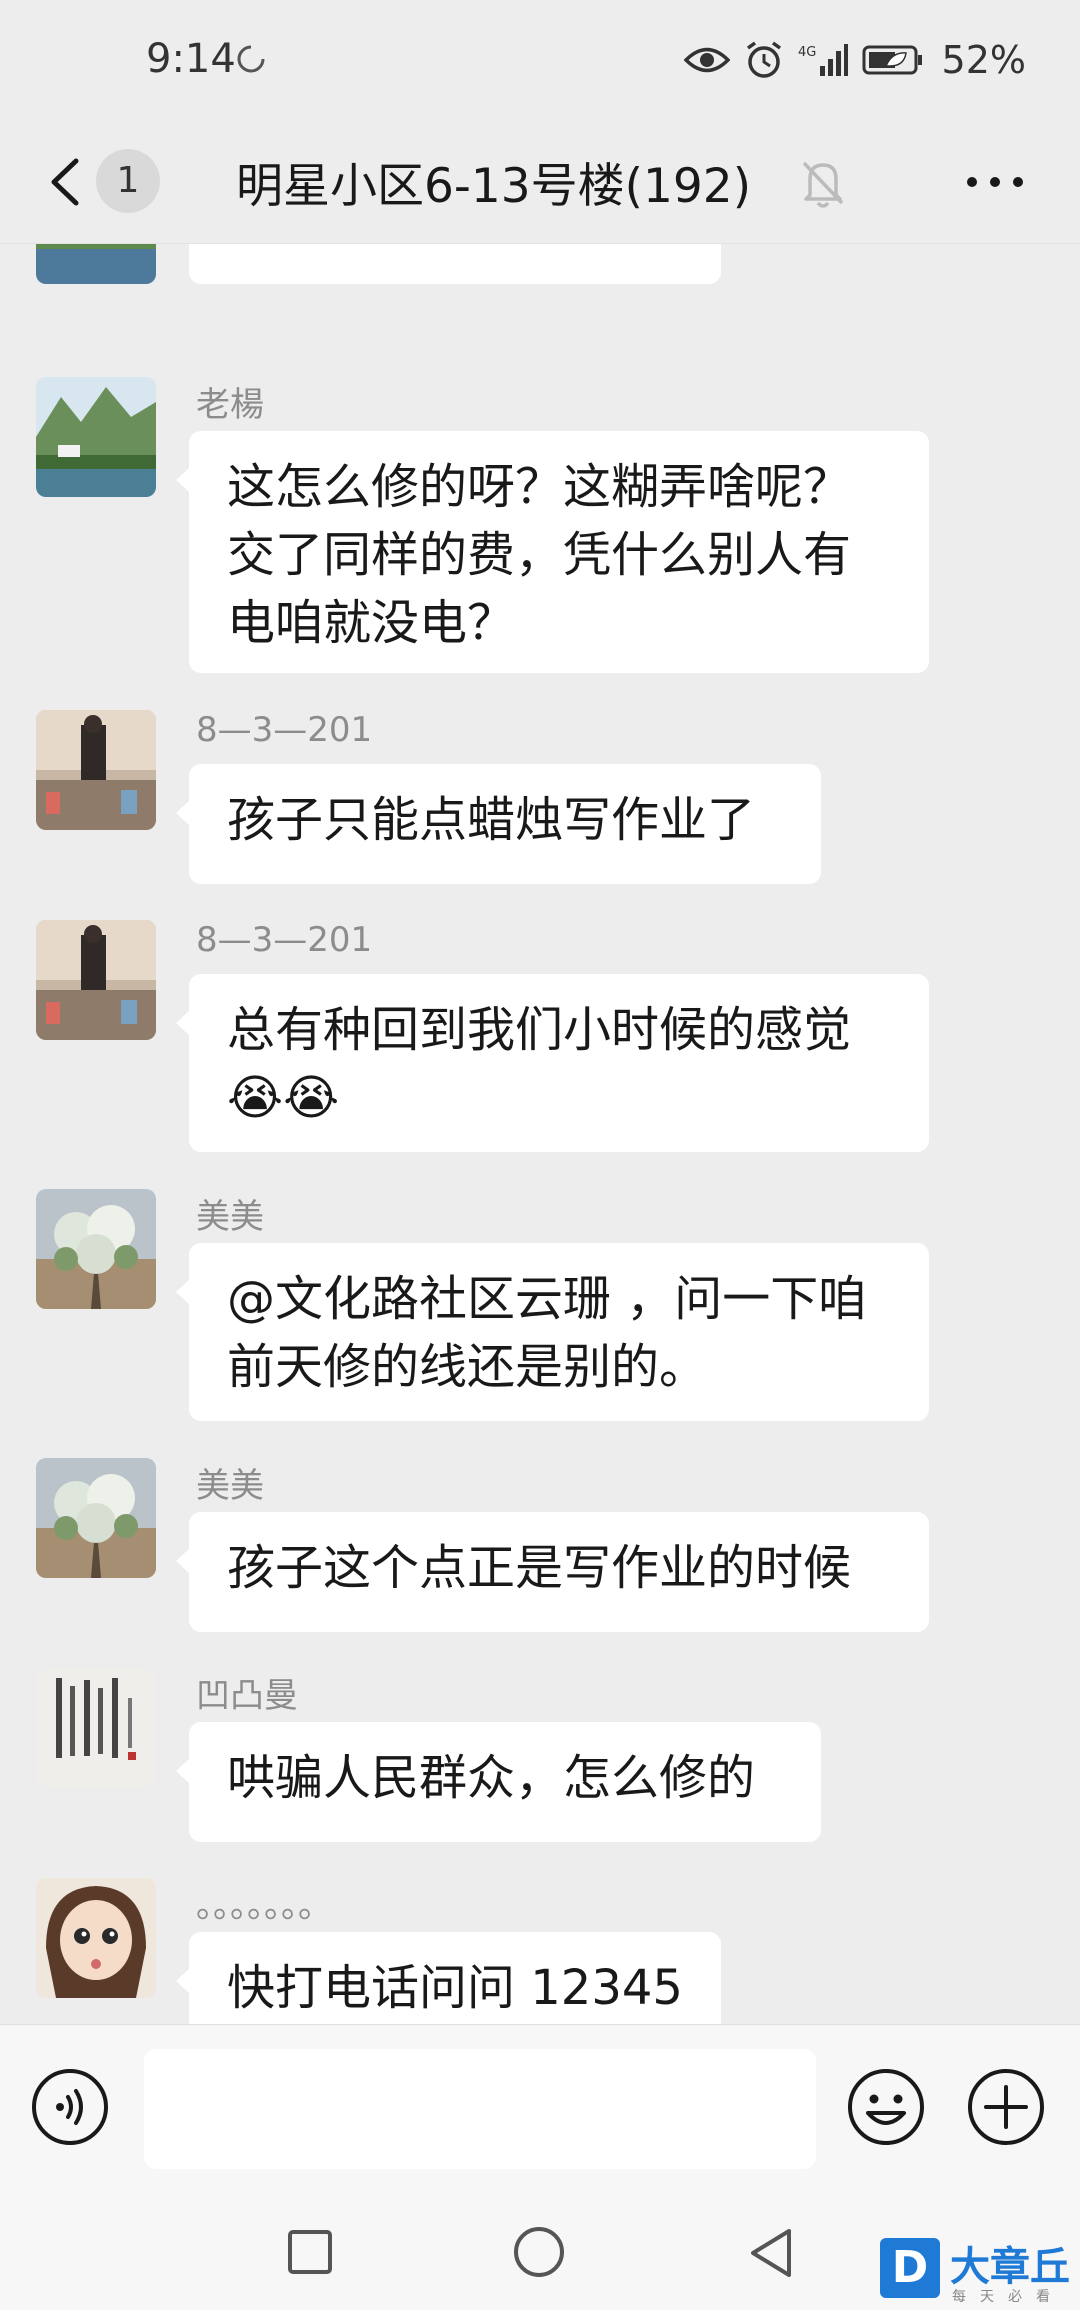 The image size is (1080, 2310). I want to click on watermark-logo: D 大章丘 每天必看, so click(980, 2273).